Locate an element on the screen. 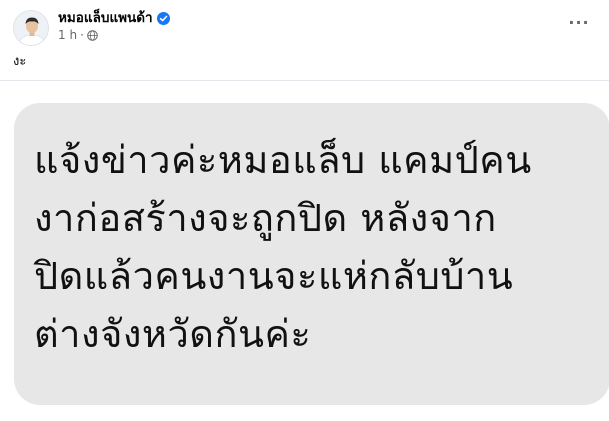  author-name-row: หมอแล็บแพนด้า is located at coordinates (114, 18).